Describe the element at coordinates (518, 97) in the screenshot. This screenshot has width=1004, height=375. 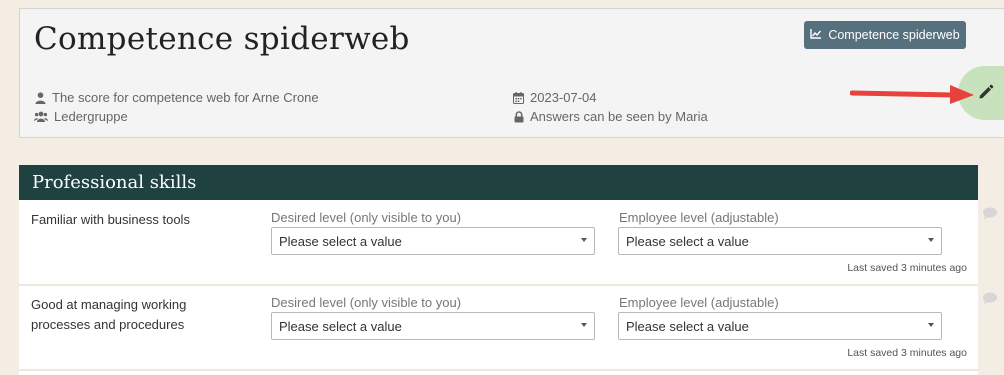
I see `calendar-icon` at that location.